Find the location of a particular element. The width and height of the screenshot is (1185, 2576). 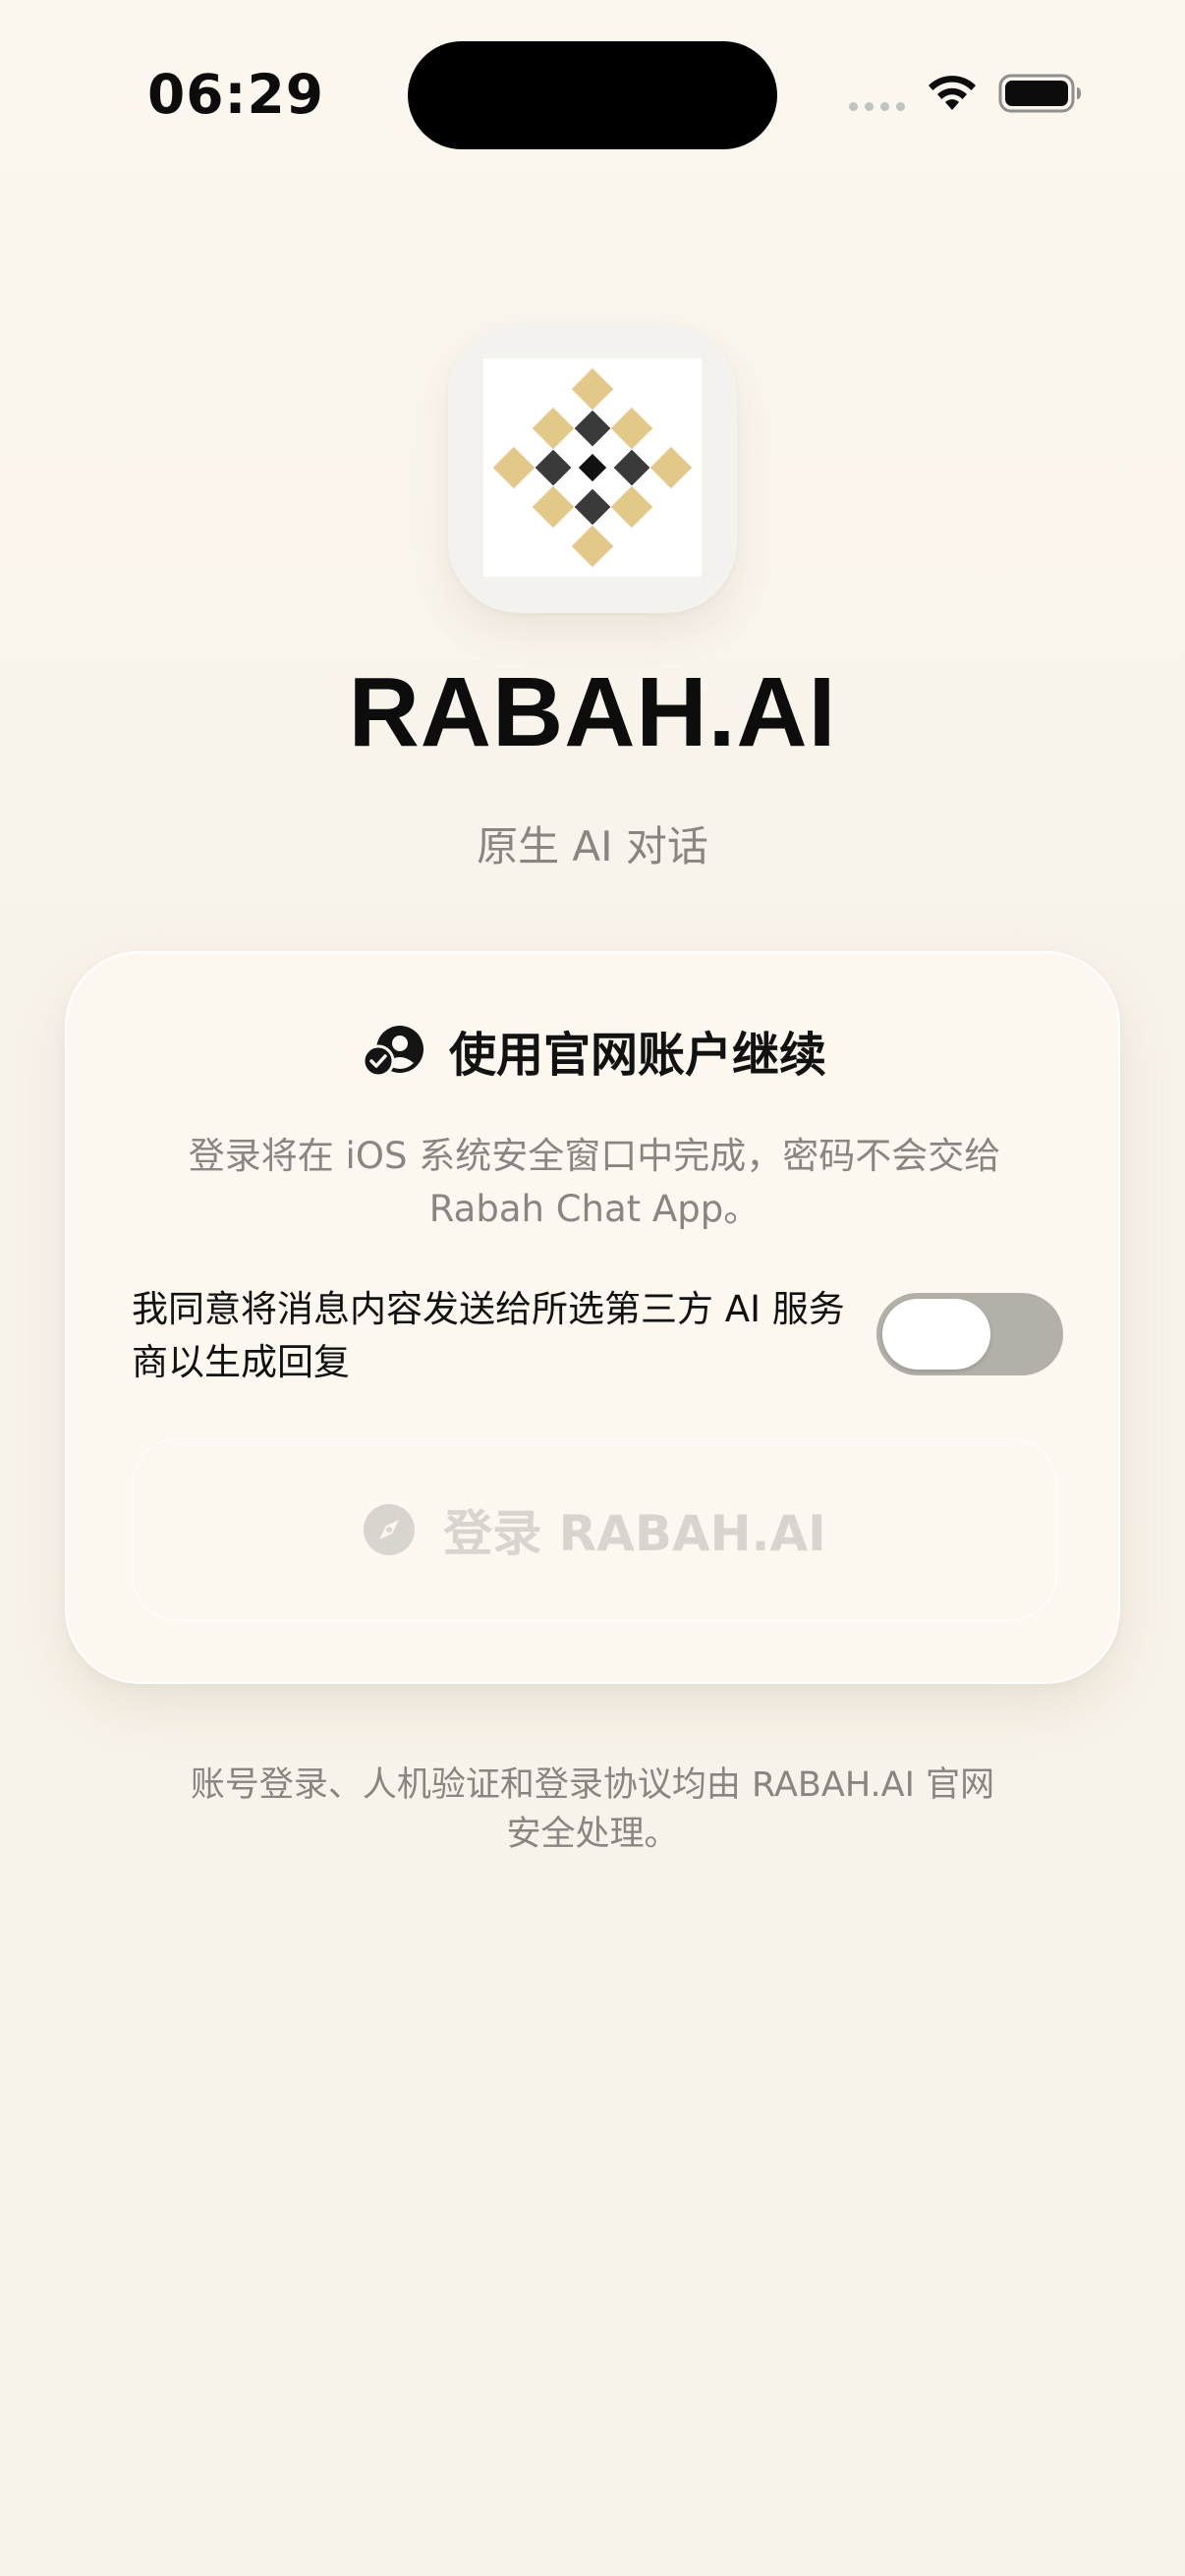

rabah-logo-icon is located at coordinates (592, 468).